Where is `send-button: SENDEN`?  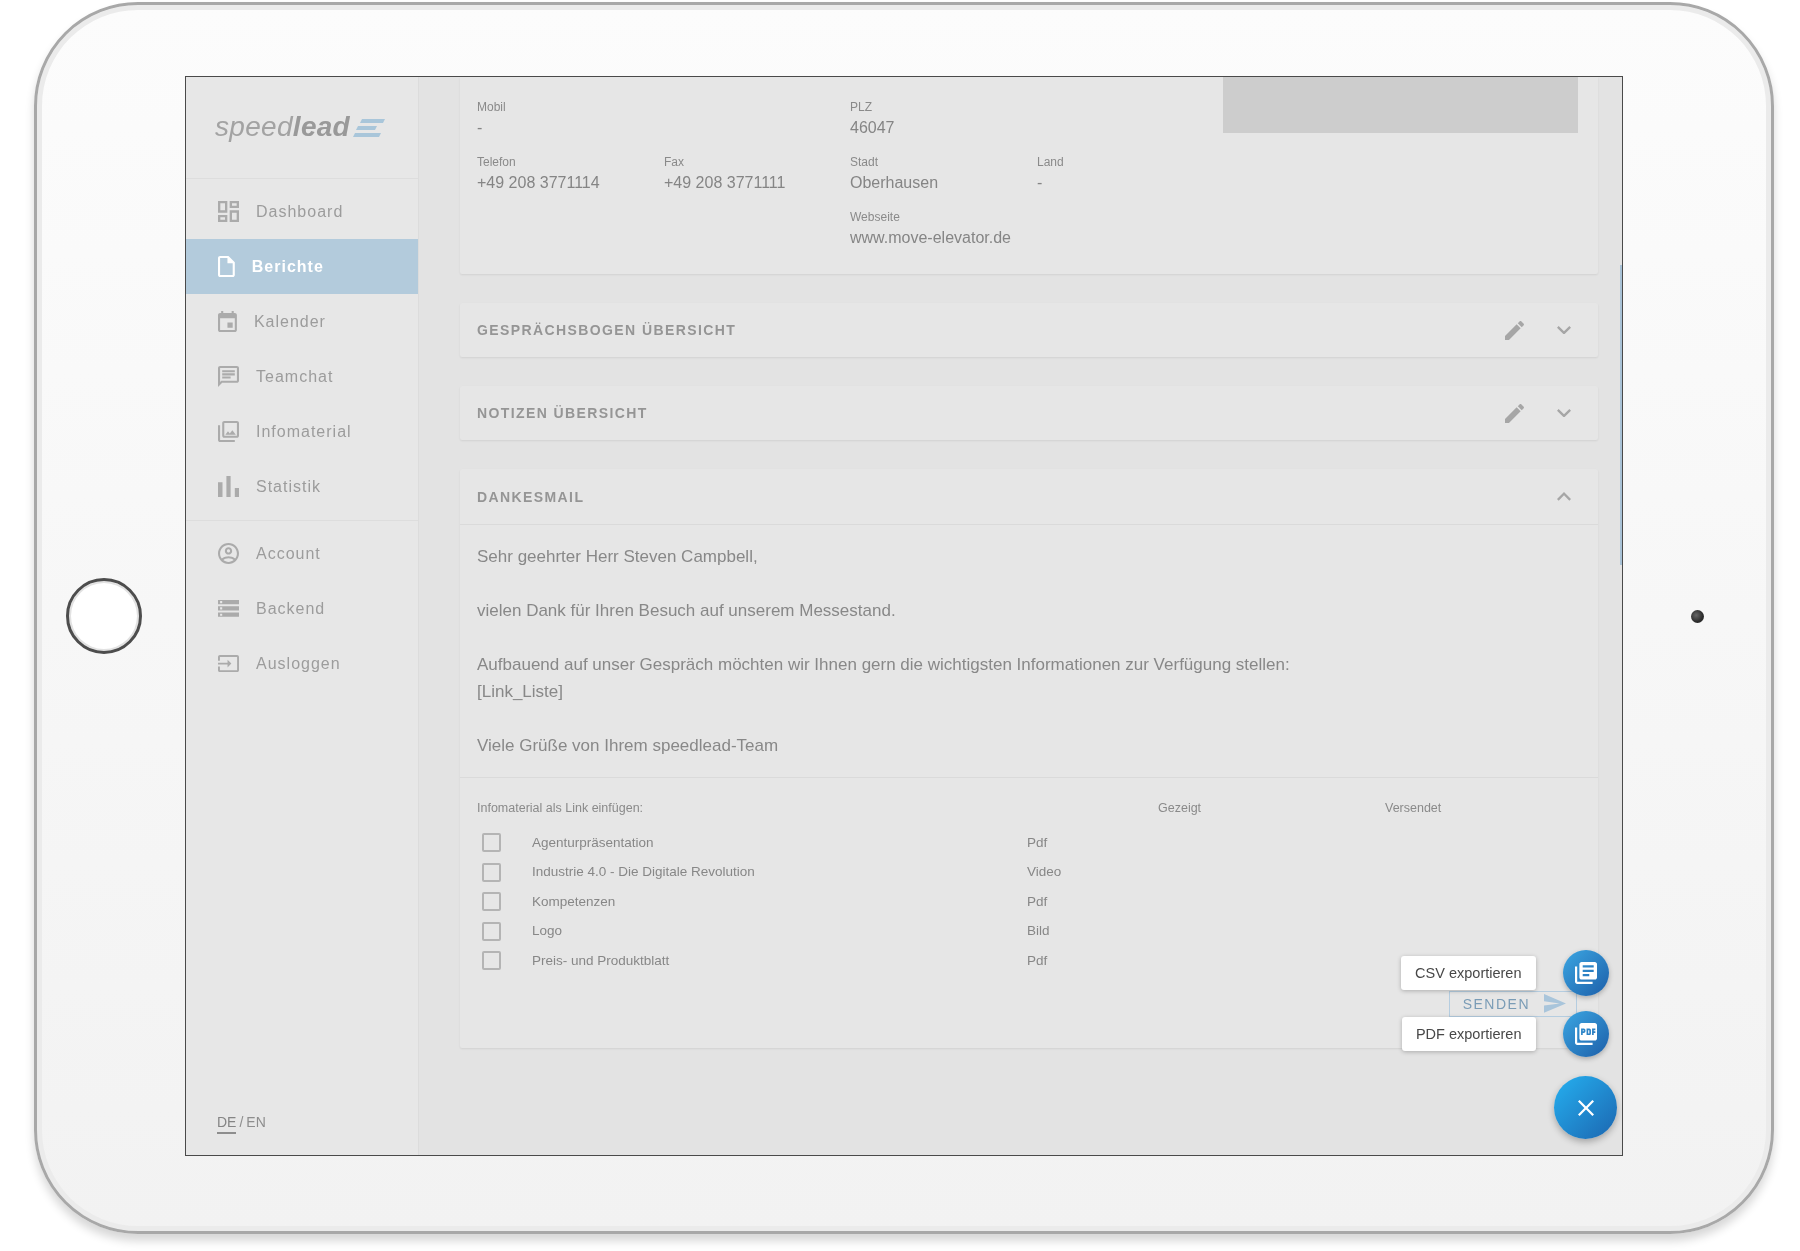
send-button: SENDEN is located at coordinates (1512, 1003).